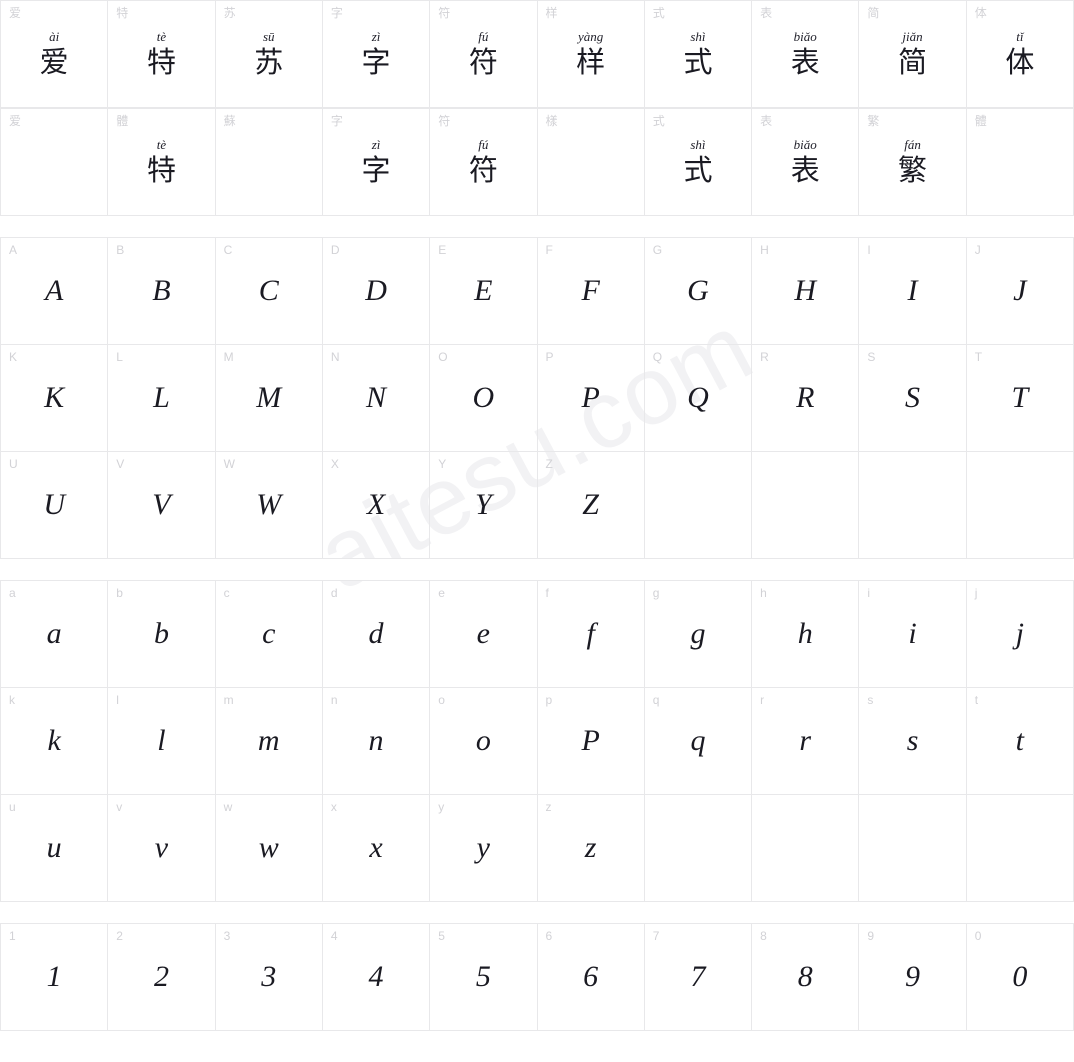 The image size is (1074, 1062). What do you see at coordinates (591, 398) in the screenshot?
I see `glyph-cell: PP` at bounding box center [591, 398].